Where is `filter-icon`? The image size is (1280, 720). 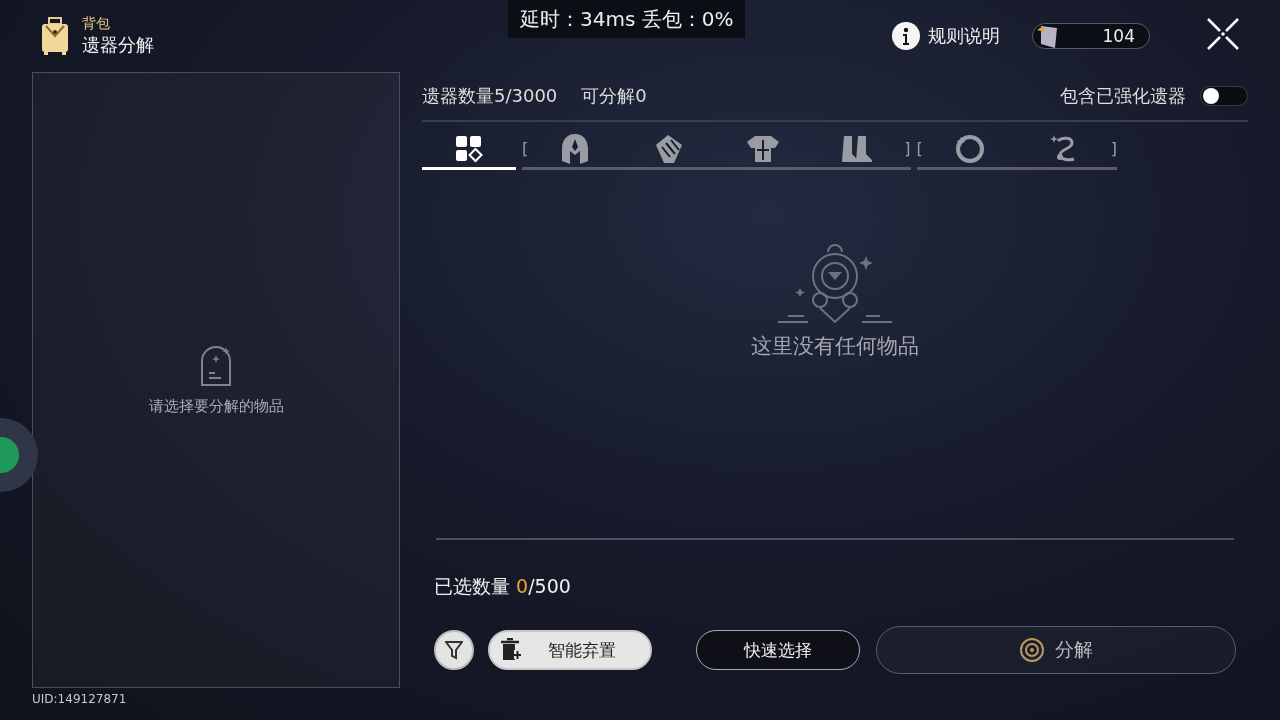 filter-icon is located at coordinates (454, 650).